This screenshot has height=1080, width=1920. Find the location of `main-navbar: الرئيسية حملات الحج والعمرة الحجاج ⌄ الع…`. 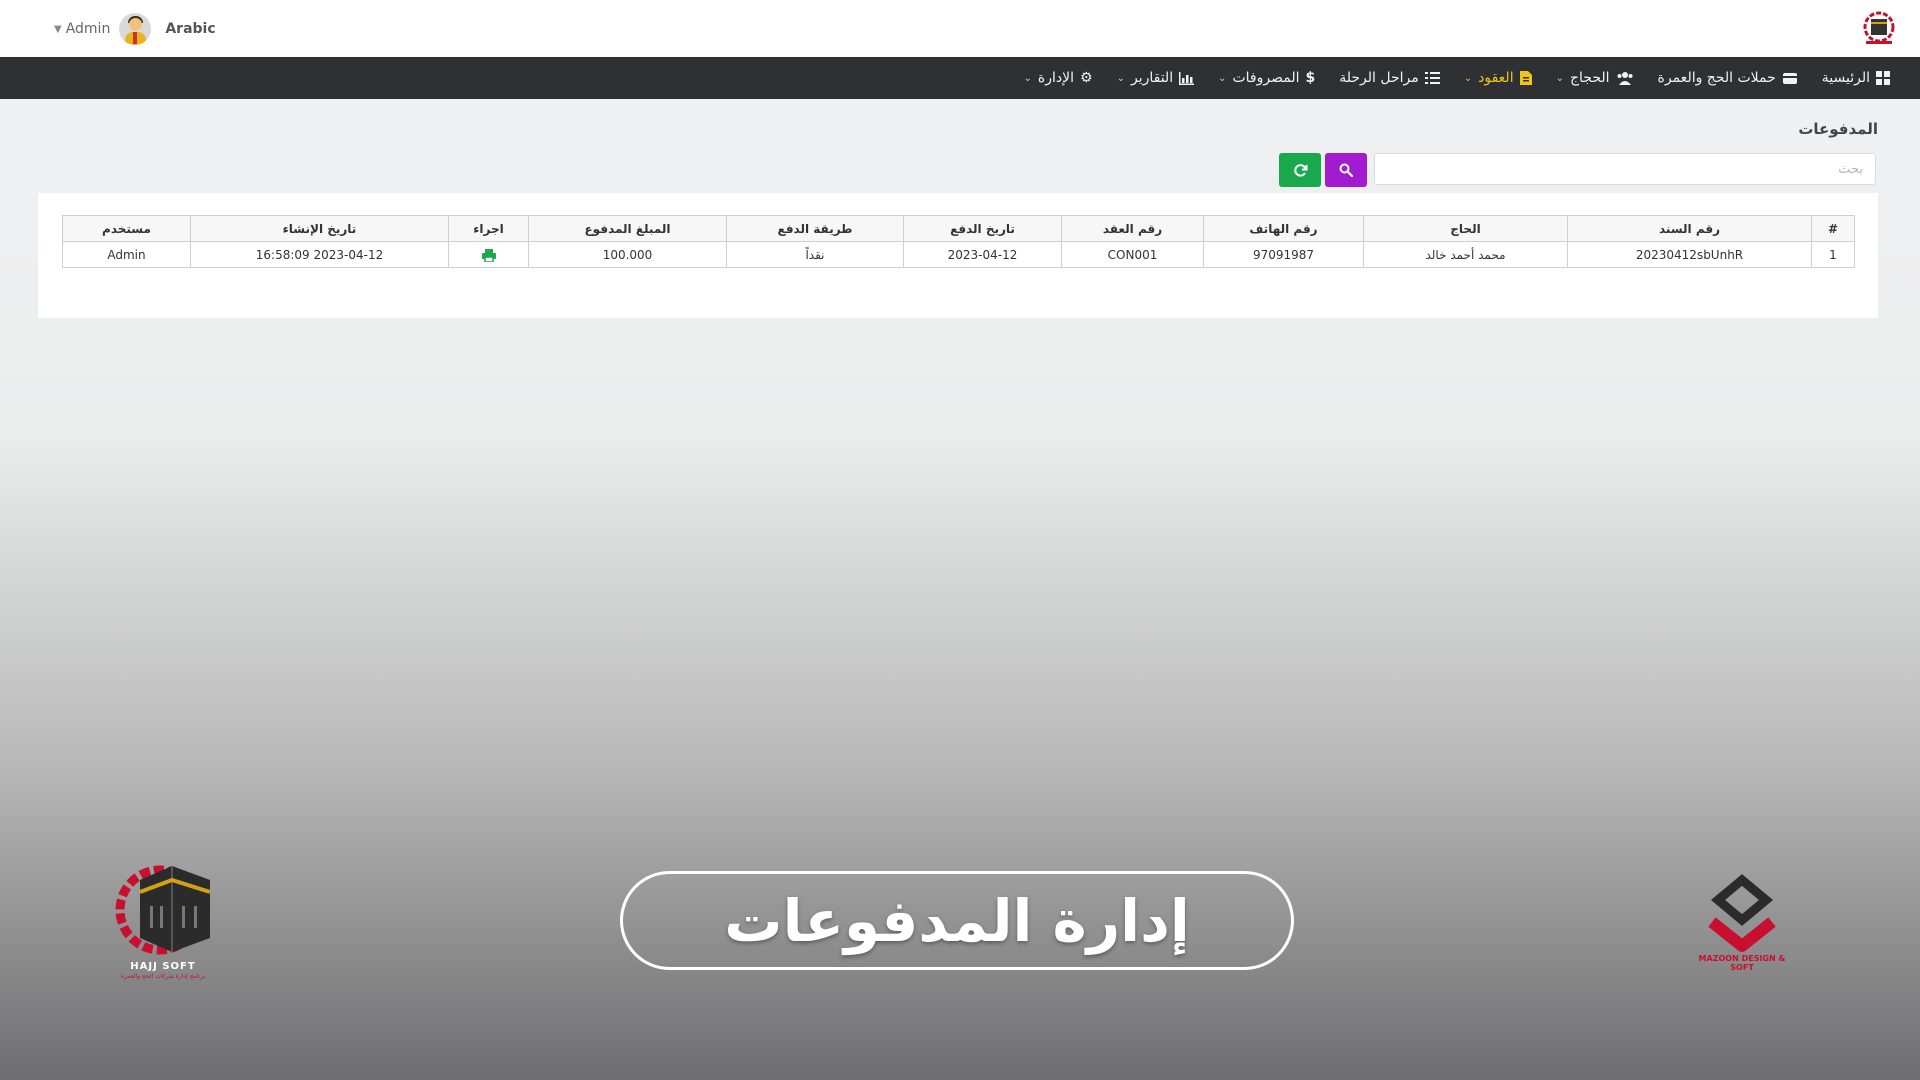

main-navbar: الرئيسية حملات الحج والعمرة الحجاج ⌄ الع… is located at coordinates (960, 78).